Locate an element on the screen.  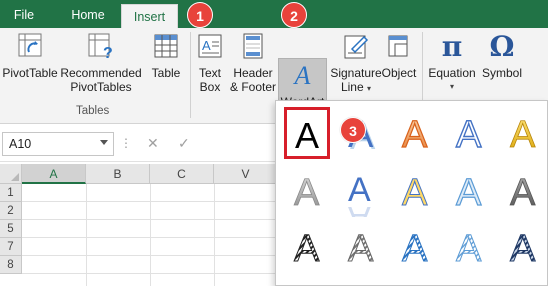
recommended-label-2: PivotTables is located at coordinates (101, 87).